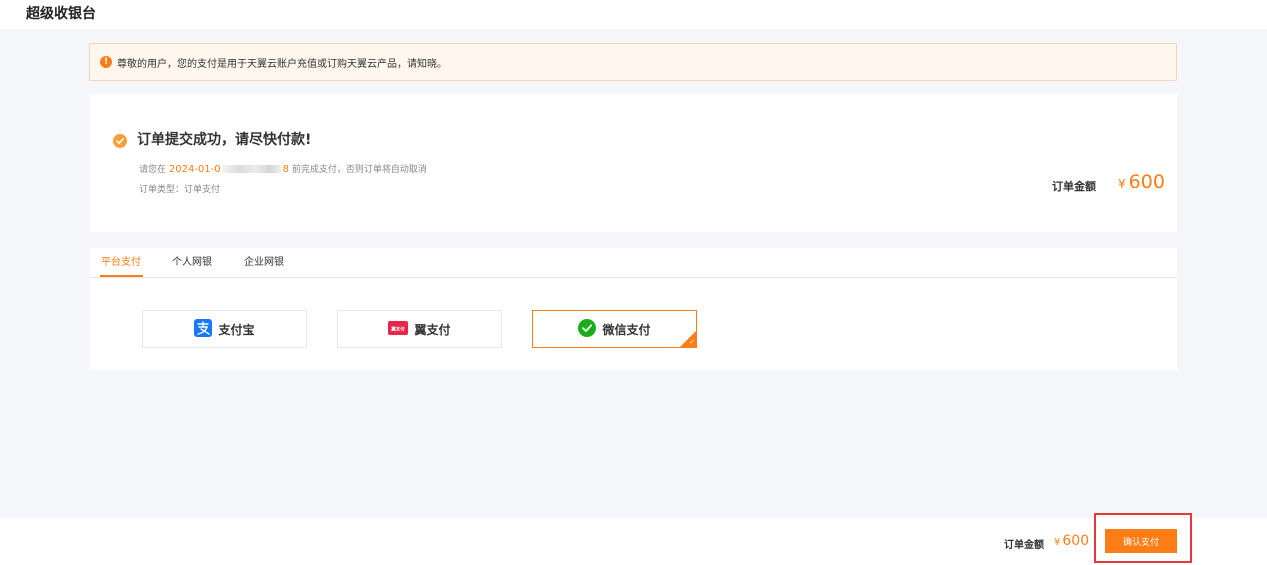  Describe the element at coordinates (633, 14) in the screenshot. I see `top-bar: 超级收银台` at that location.